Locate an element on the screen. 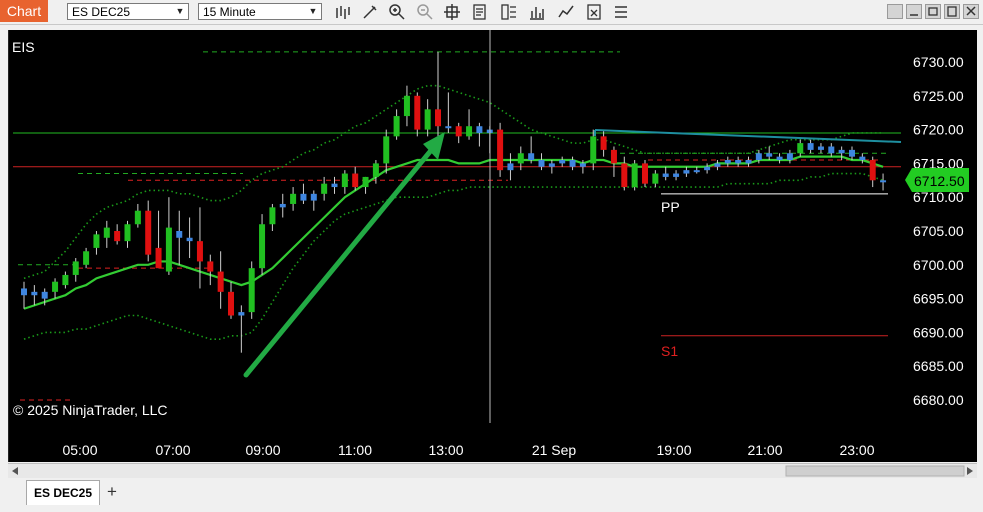  x-axis-tick-label: 21:00 is located at coordinates (764, 450).